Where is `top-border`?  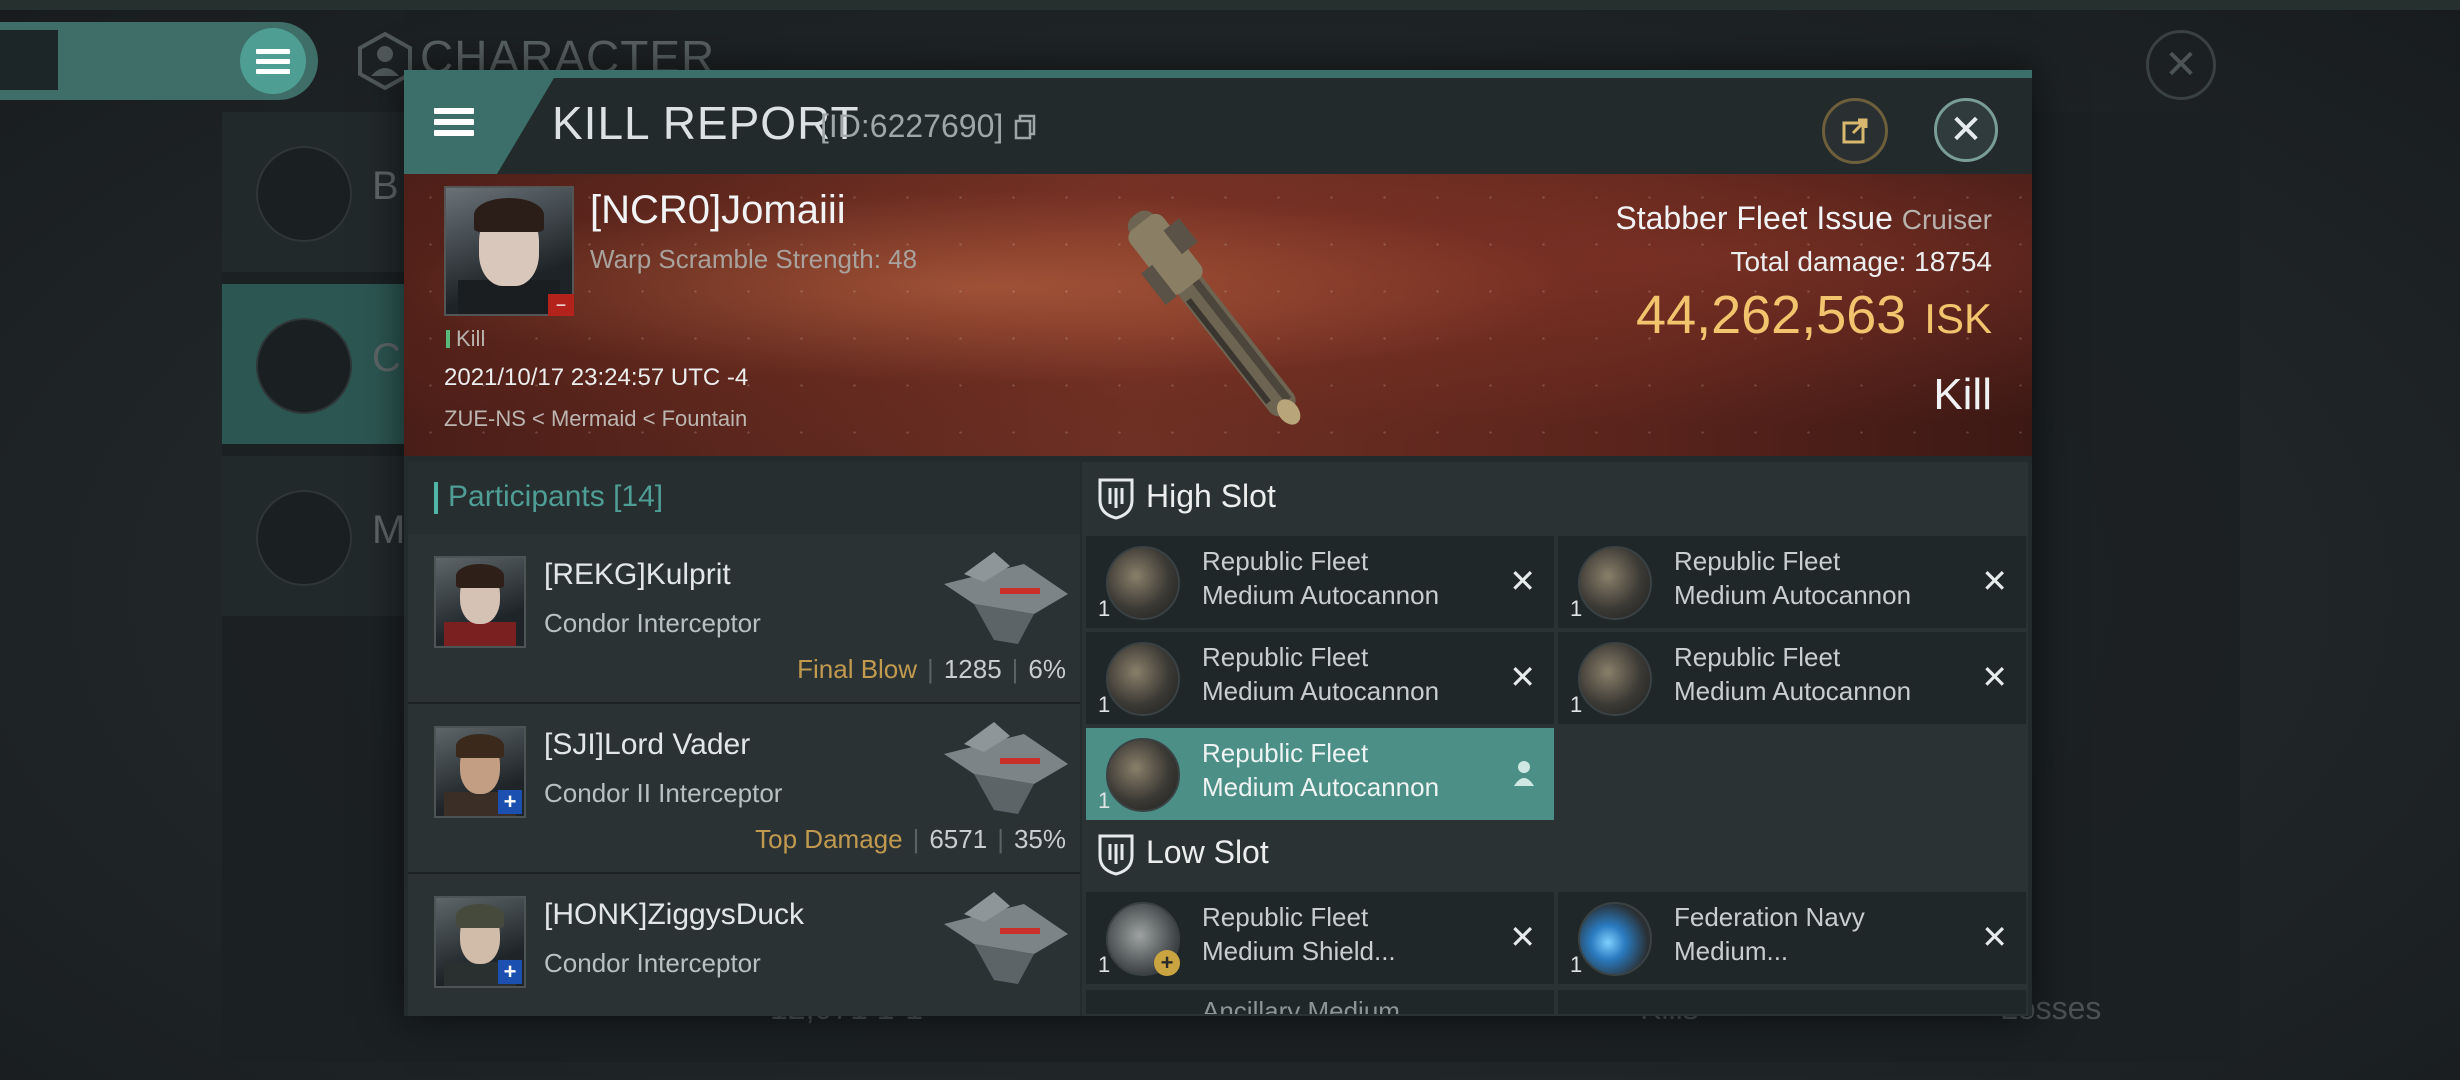
top-border is located at coordinates (1230, 5).